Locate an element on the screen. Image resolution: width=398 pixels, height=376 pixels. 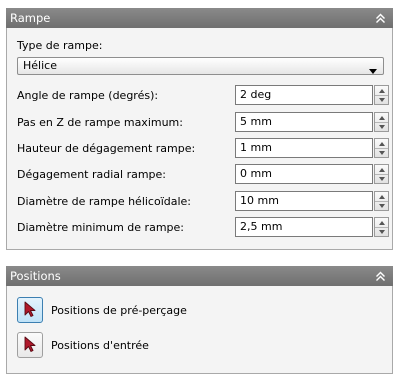
ramp-z-step-input: 5 mm is located at coordinates (304, 122).